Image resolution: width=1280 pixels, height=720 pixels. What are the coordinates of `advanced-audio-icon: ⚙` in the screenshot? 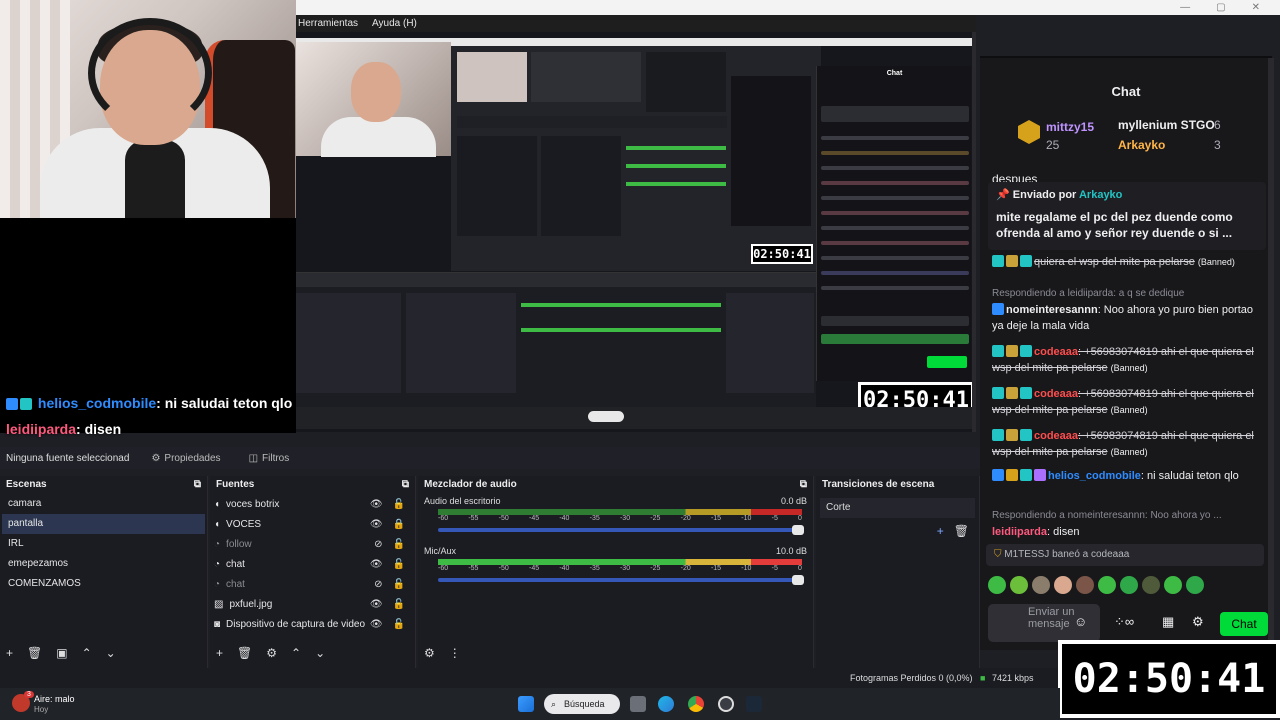 It's located at (429, 653).